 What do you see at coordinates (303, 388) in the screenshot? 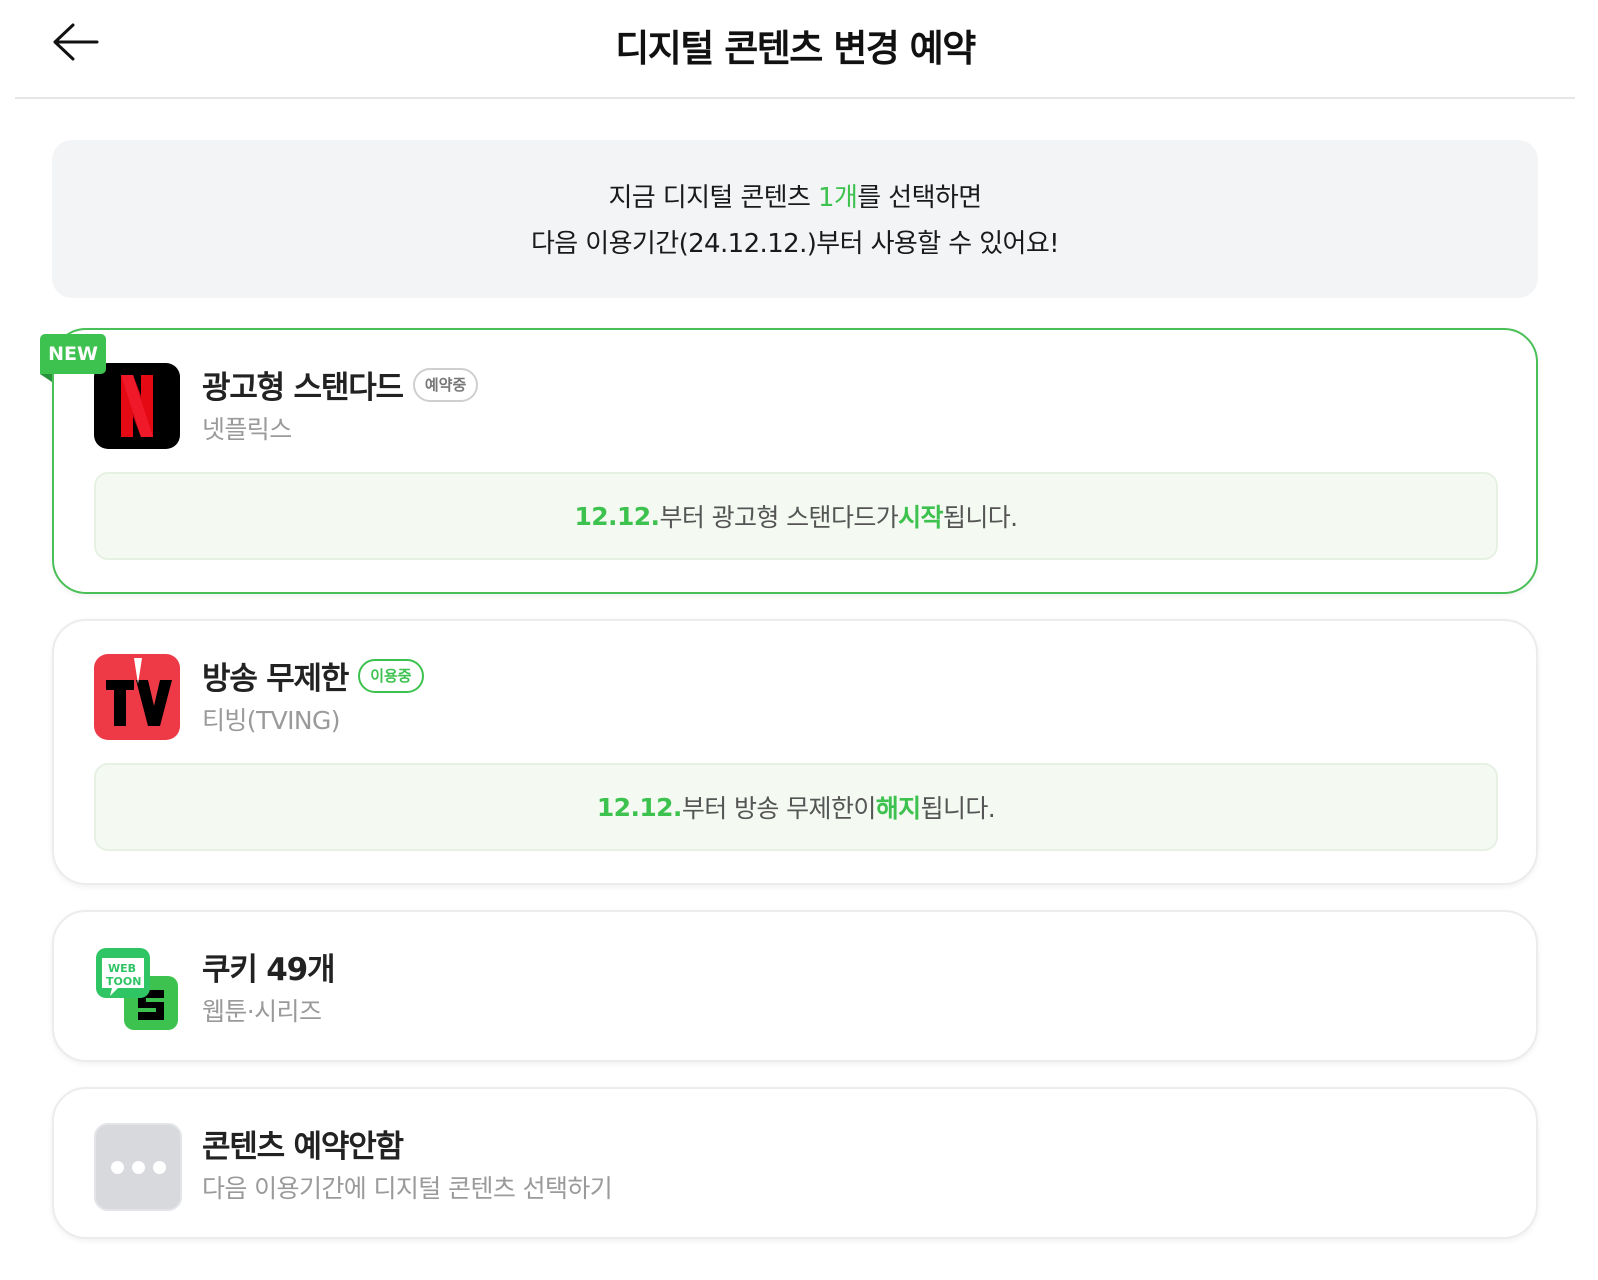
I see `plan-name: 광고형 스탠다드` at bounding box center [303, 388].